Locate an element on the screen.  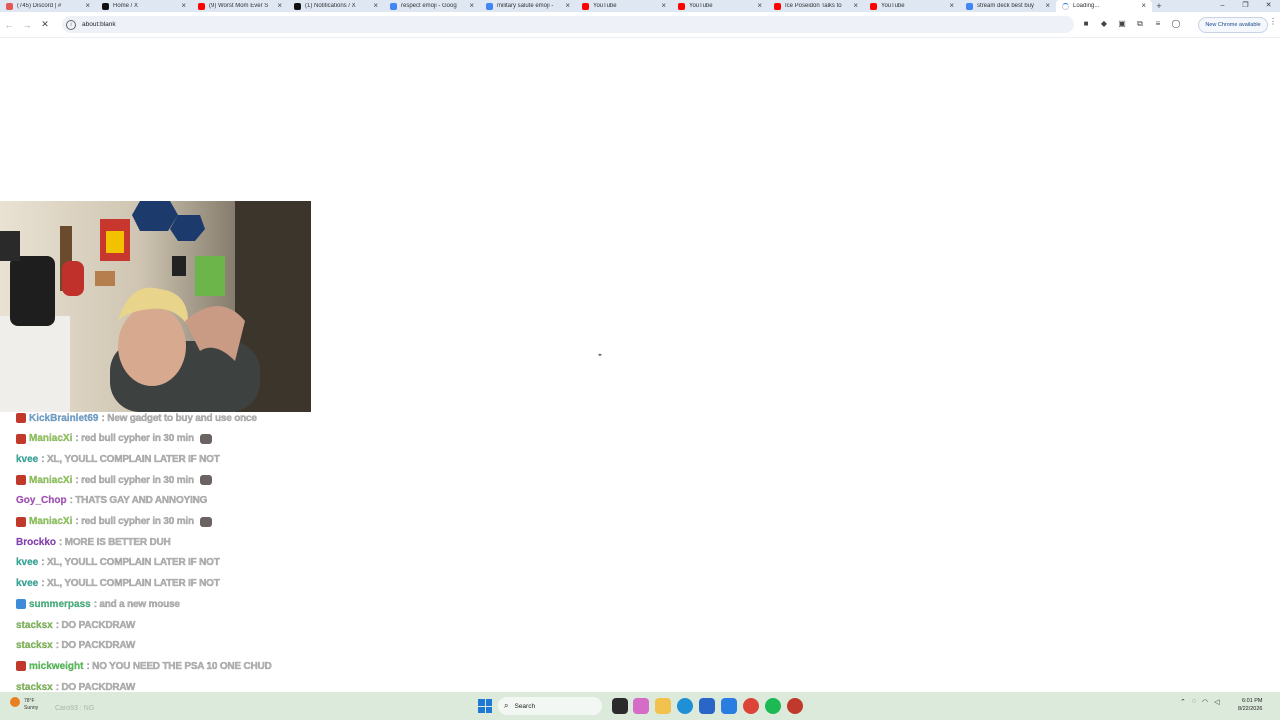
tab-title: (745) Discord | # is located at coordinates (39, 6).